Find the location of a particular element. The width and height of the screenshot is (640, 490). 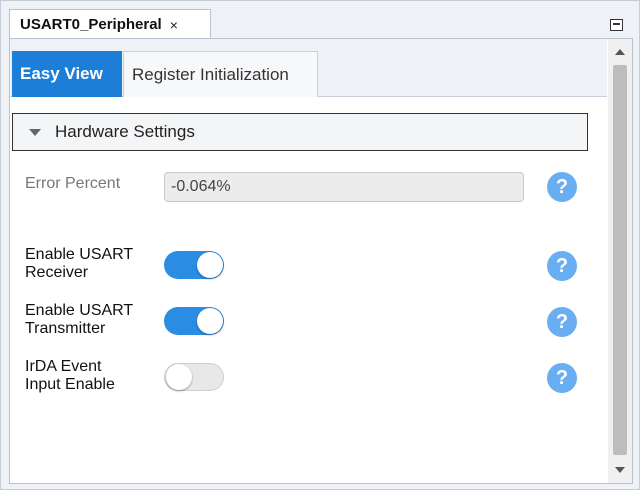

scrollbar-thumb is located at coordinates (620, 260).